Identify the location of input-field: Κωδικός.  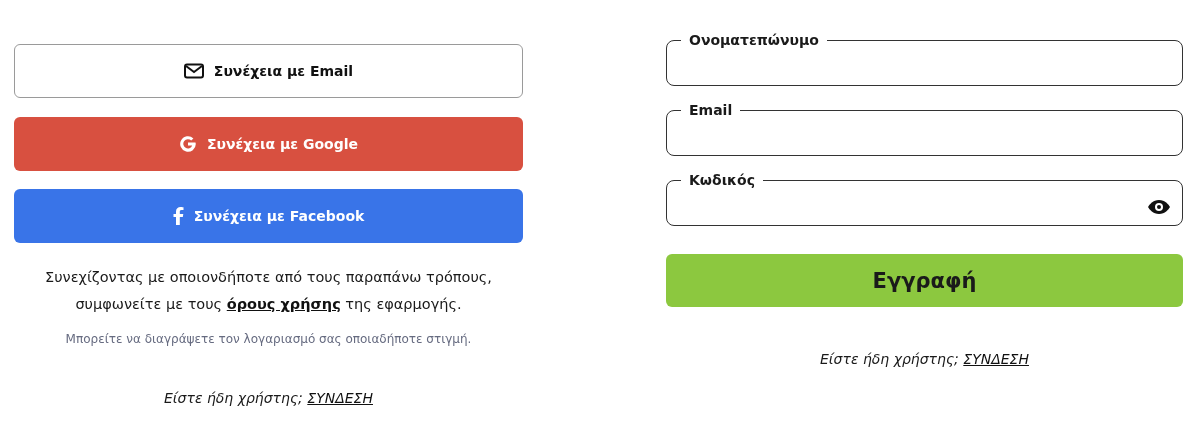
(924, 198).